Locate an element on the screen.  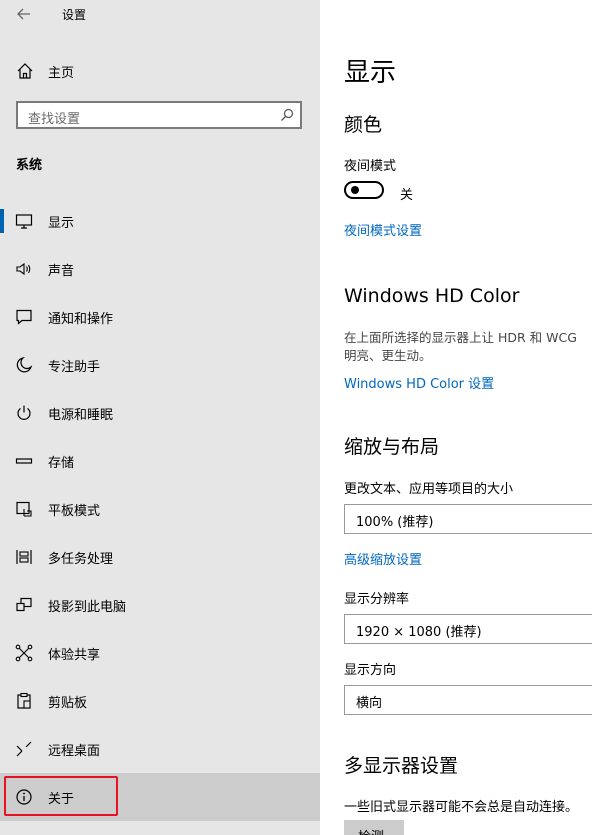
sidebar-item-label: 声音 is located at coordinates (61, 271).